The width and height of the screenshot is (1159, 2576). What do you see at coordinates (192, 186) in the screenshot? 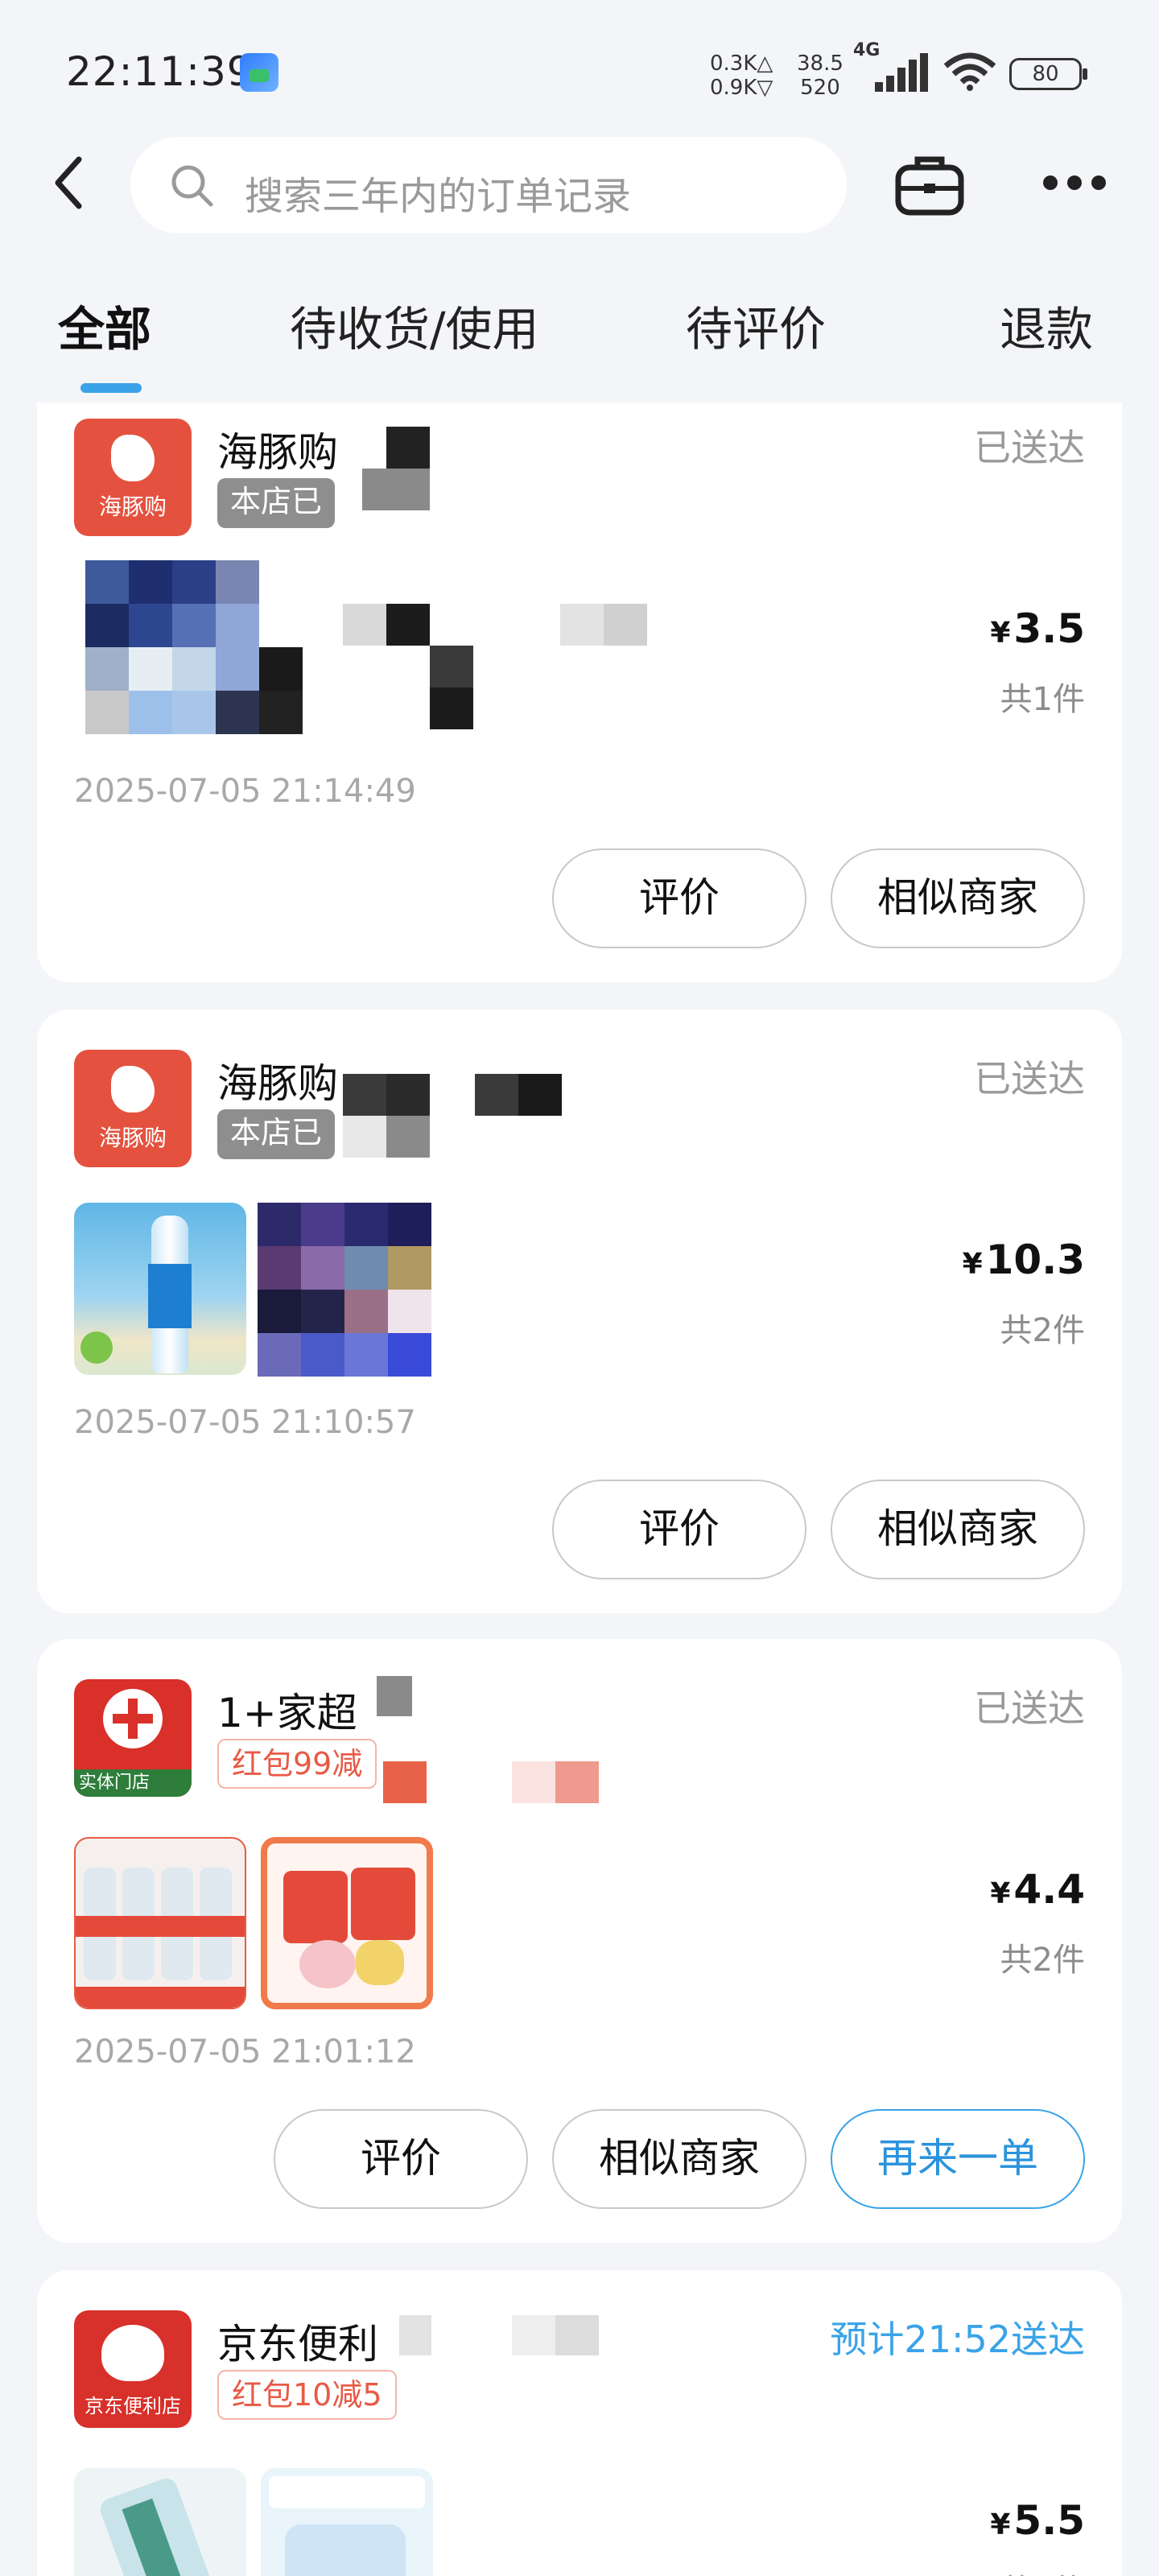
I see `search-icon` at bounding box center [192, 186].